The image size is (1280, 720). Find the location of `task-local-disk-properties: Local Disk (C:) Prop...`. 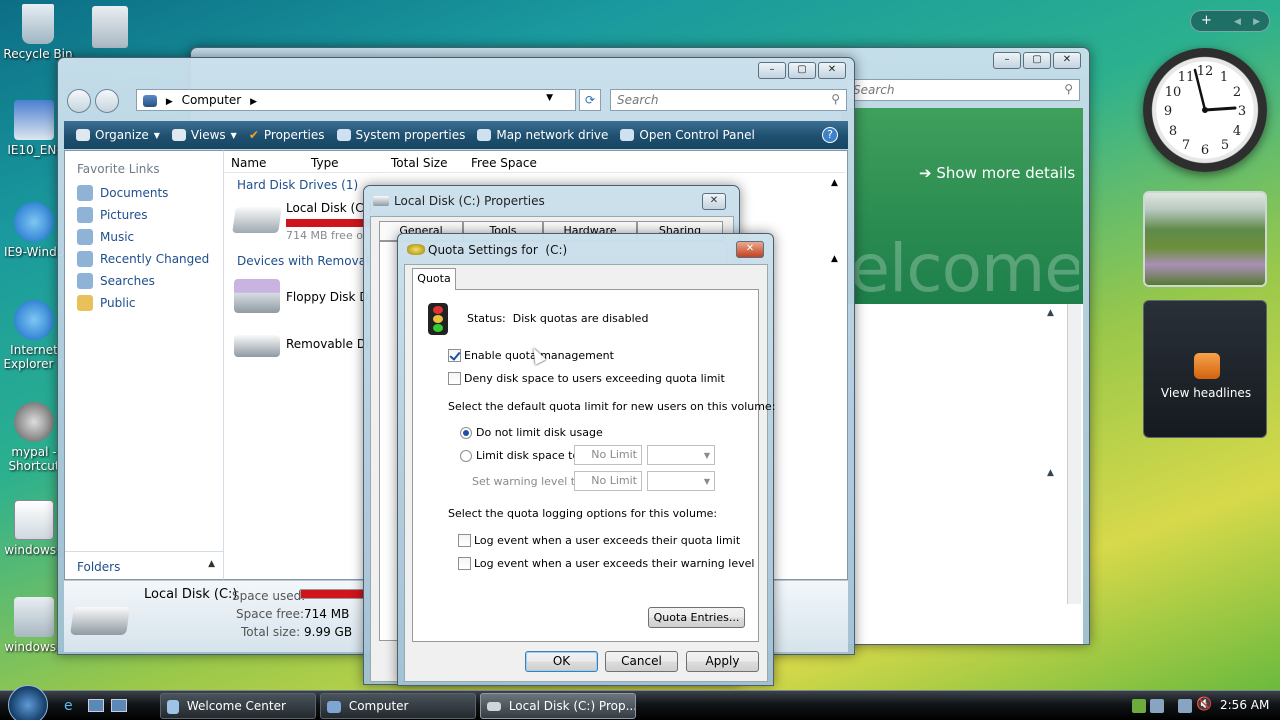

task-local-disk-properties: Local Disk (C:) Prop... is located at coordinates (558, 706).